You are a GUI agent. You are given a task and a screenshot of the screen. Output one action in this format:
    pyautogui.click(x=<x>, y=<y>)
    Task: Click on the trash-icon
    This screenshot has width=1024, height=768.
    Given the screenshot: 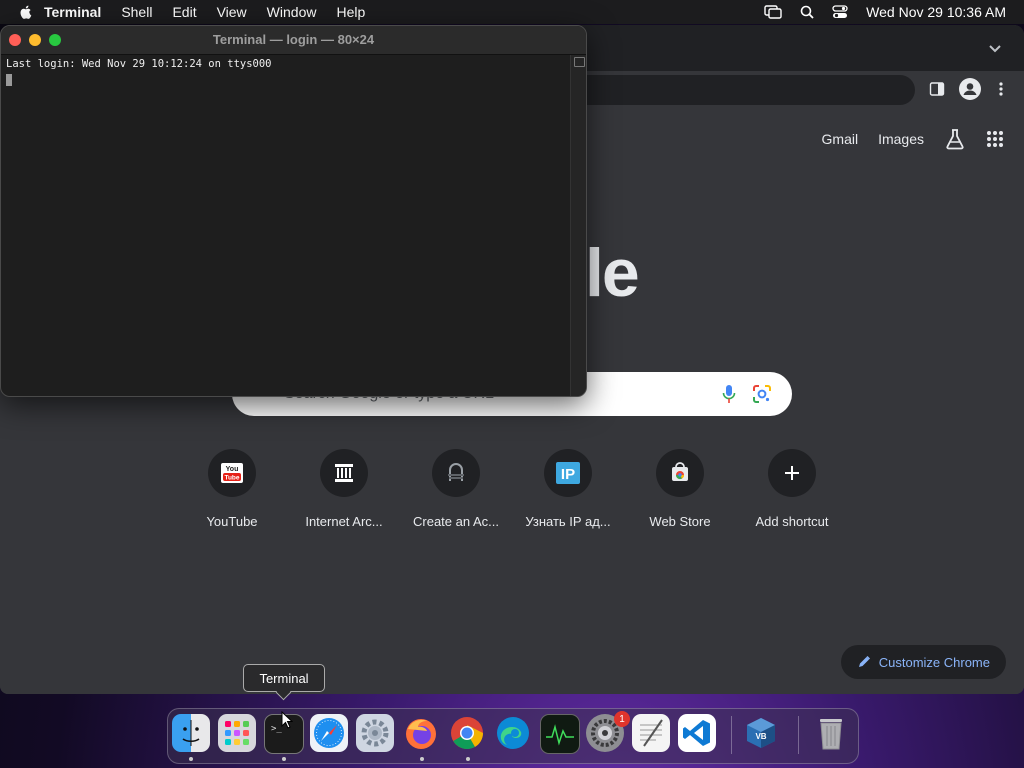 What is the action you would take?
    pyautogui.click(x=831, y=733)
    